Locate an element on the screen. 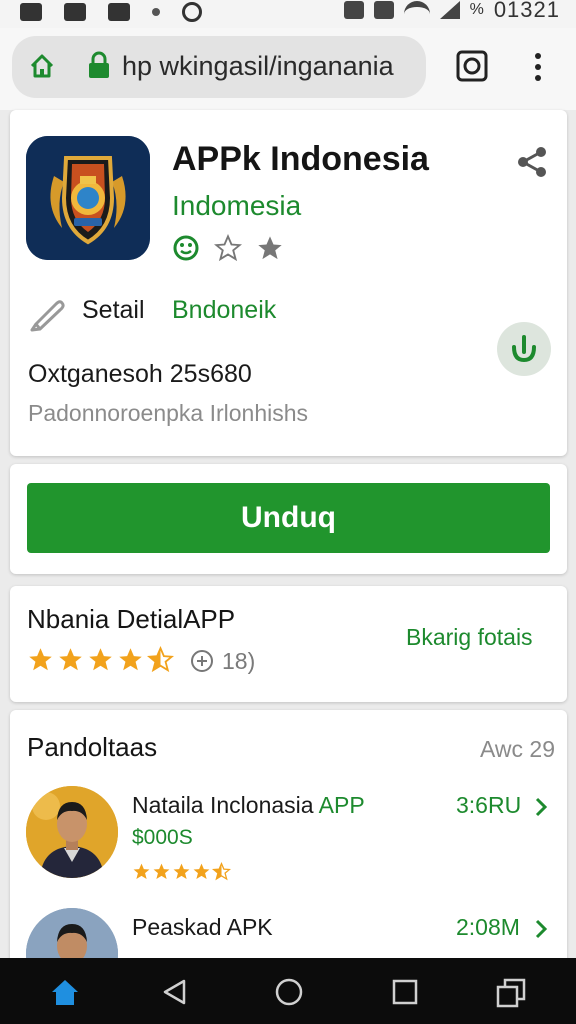 Image resolution: width=576 pixels, height=1024 pixels. lock-icon is located at coordinates (99, 64).